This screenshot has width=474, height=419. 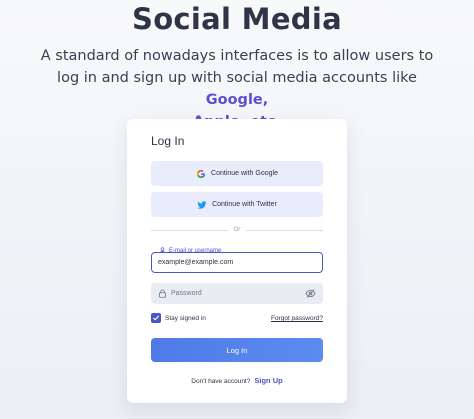 What do you see at coordinates (237, 19) in the screenshot?
I see `page-title: Social Media` at bounding box center [237, 19].